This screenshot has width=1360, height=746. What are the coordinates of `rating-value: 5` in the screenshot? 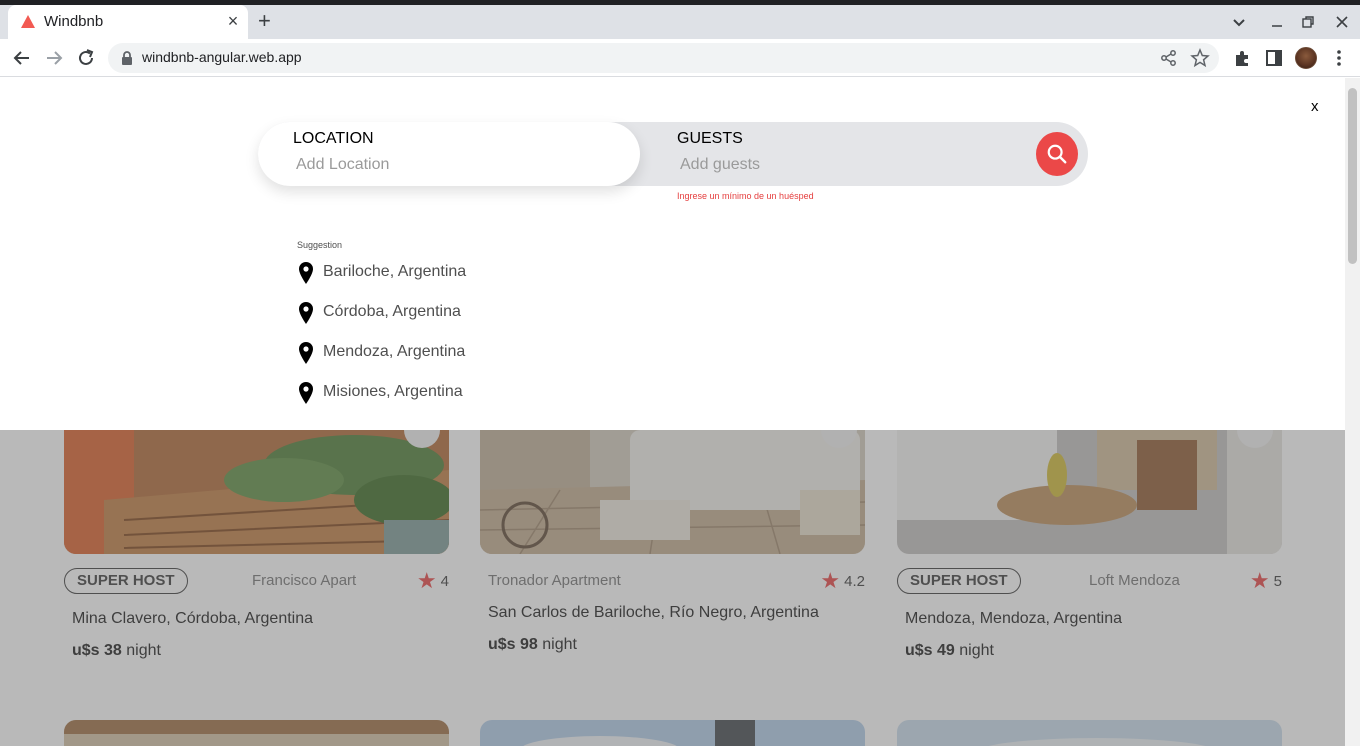 It's located at (1277, 581).